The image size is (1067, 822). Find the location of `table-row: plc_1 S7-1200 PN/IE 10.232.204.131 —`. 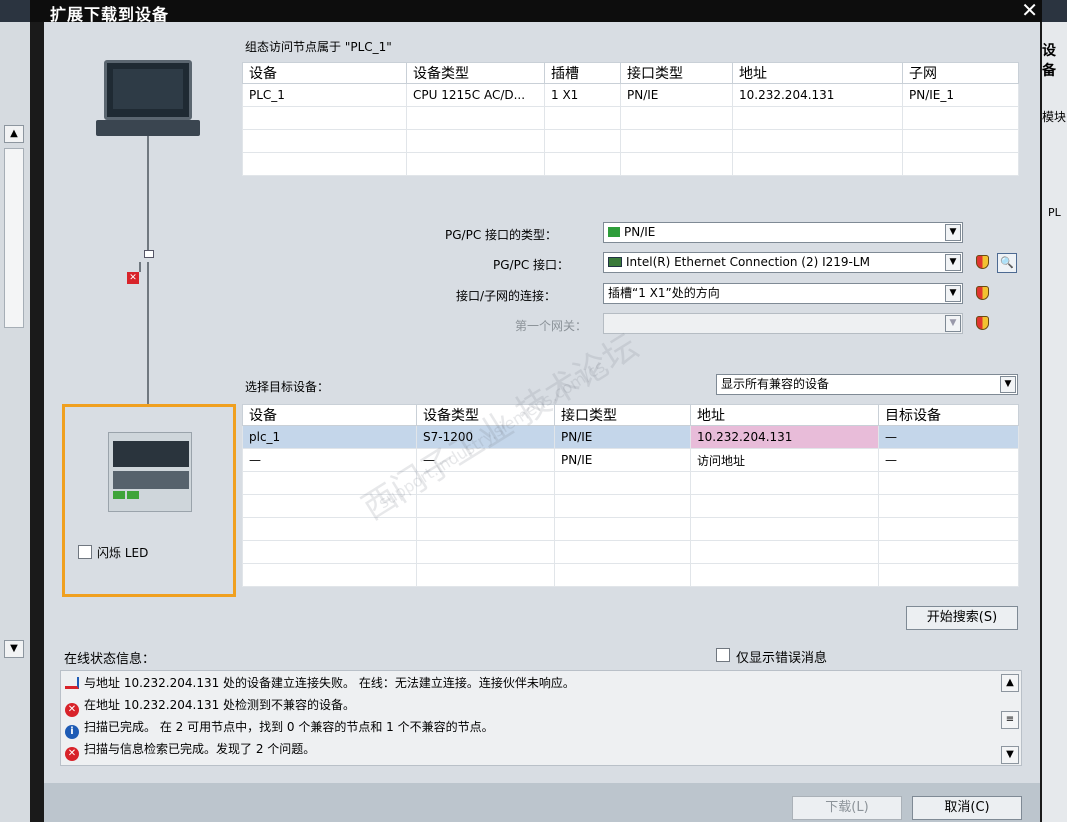

table-row: plc_1 S7-1200 PN/IE 10.232.204.131 — is located at coordinates (630, 437).